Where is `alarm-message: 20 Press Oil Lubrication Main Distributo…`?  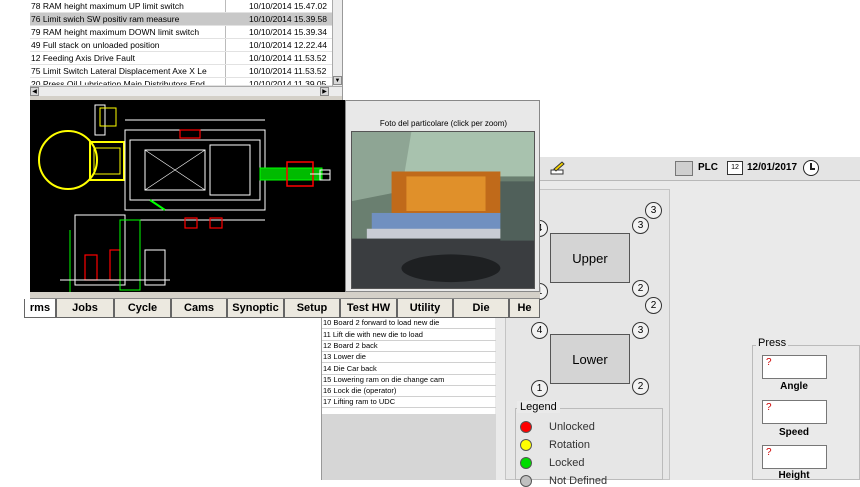 alarm-message: 20 Press Oil Lubrication Main Distributo… is located at coordinates (118, 82).